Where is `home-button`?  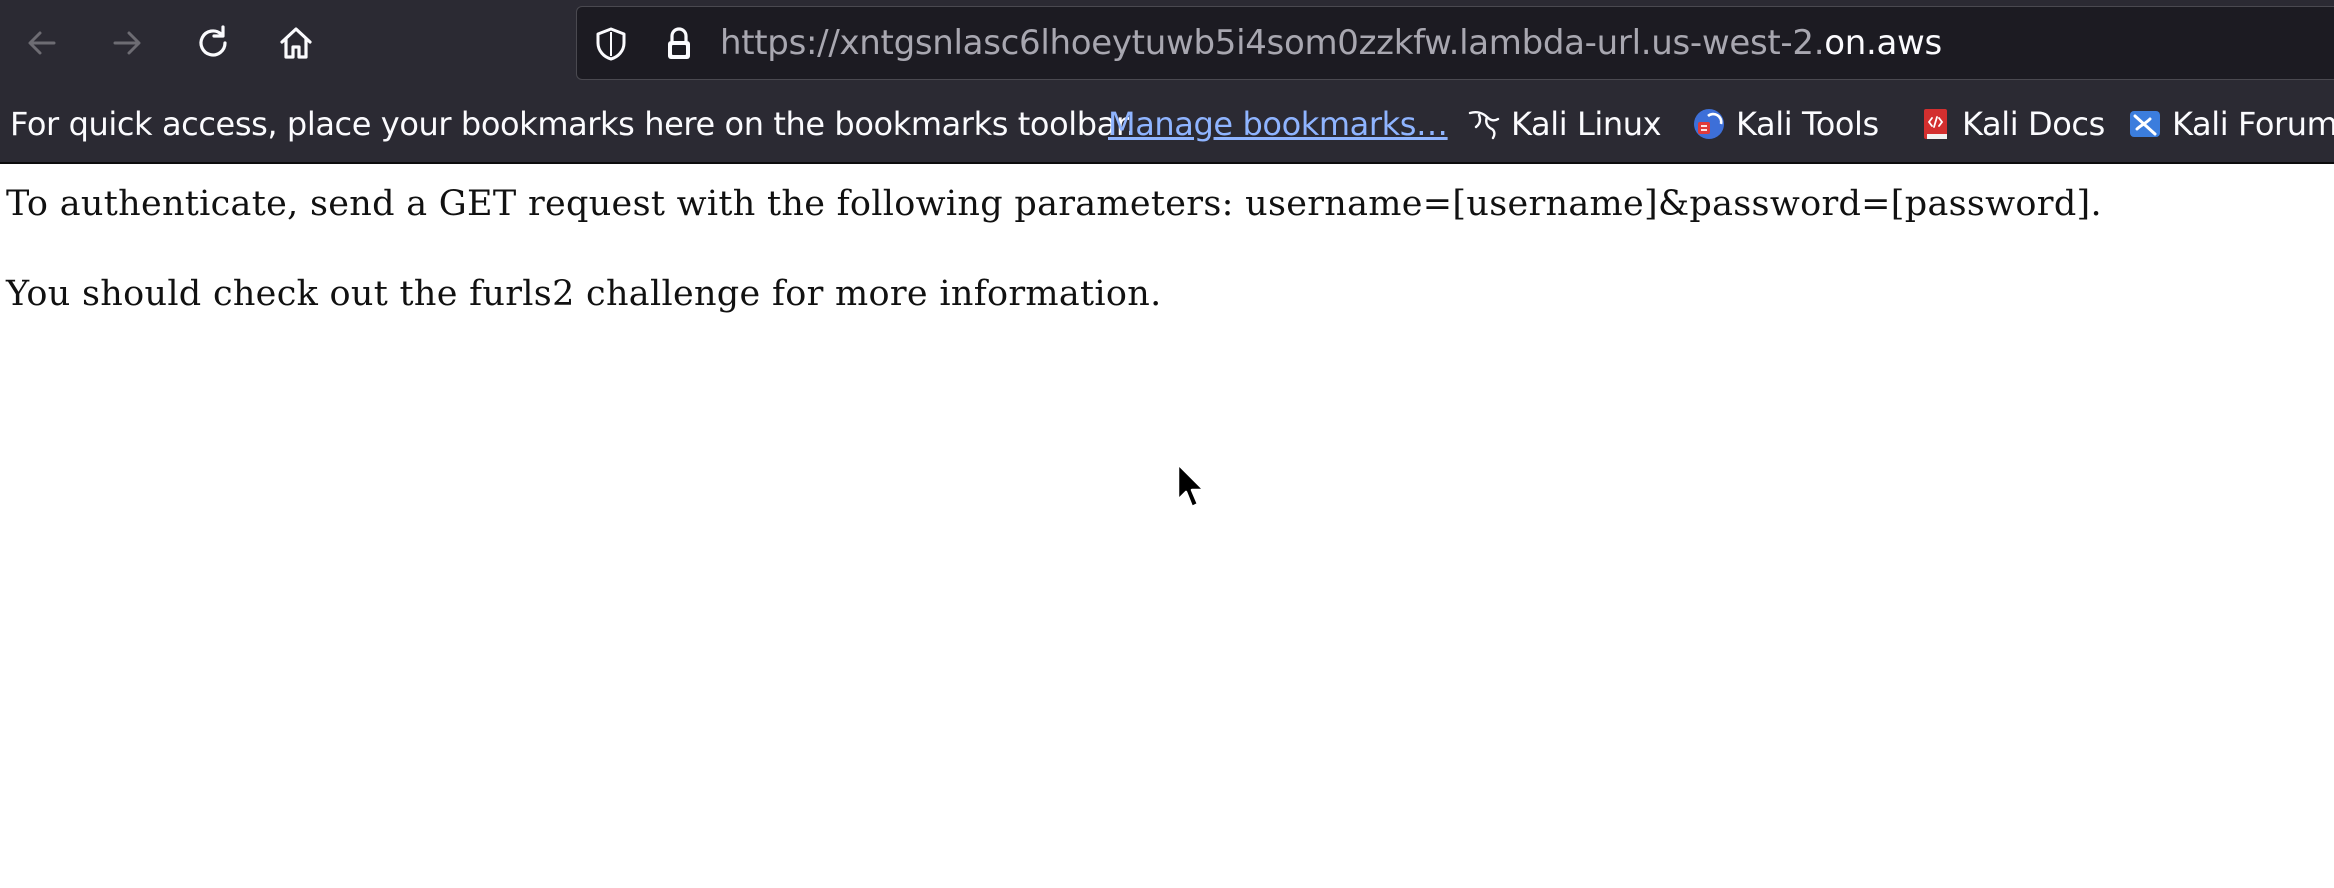 home-button is located at coordinates (296, 43).